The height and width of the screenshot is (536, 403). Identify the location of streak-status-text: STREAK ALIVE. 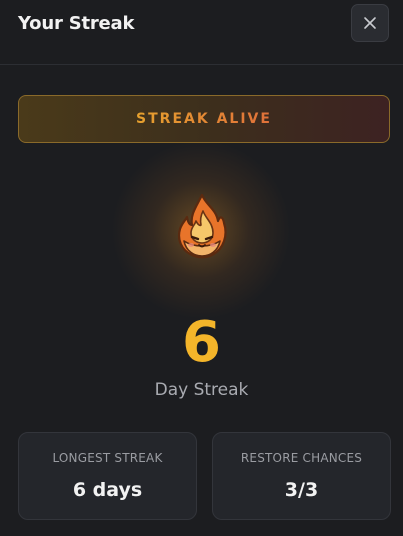
(204, 119).